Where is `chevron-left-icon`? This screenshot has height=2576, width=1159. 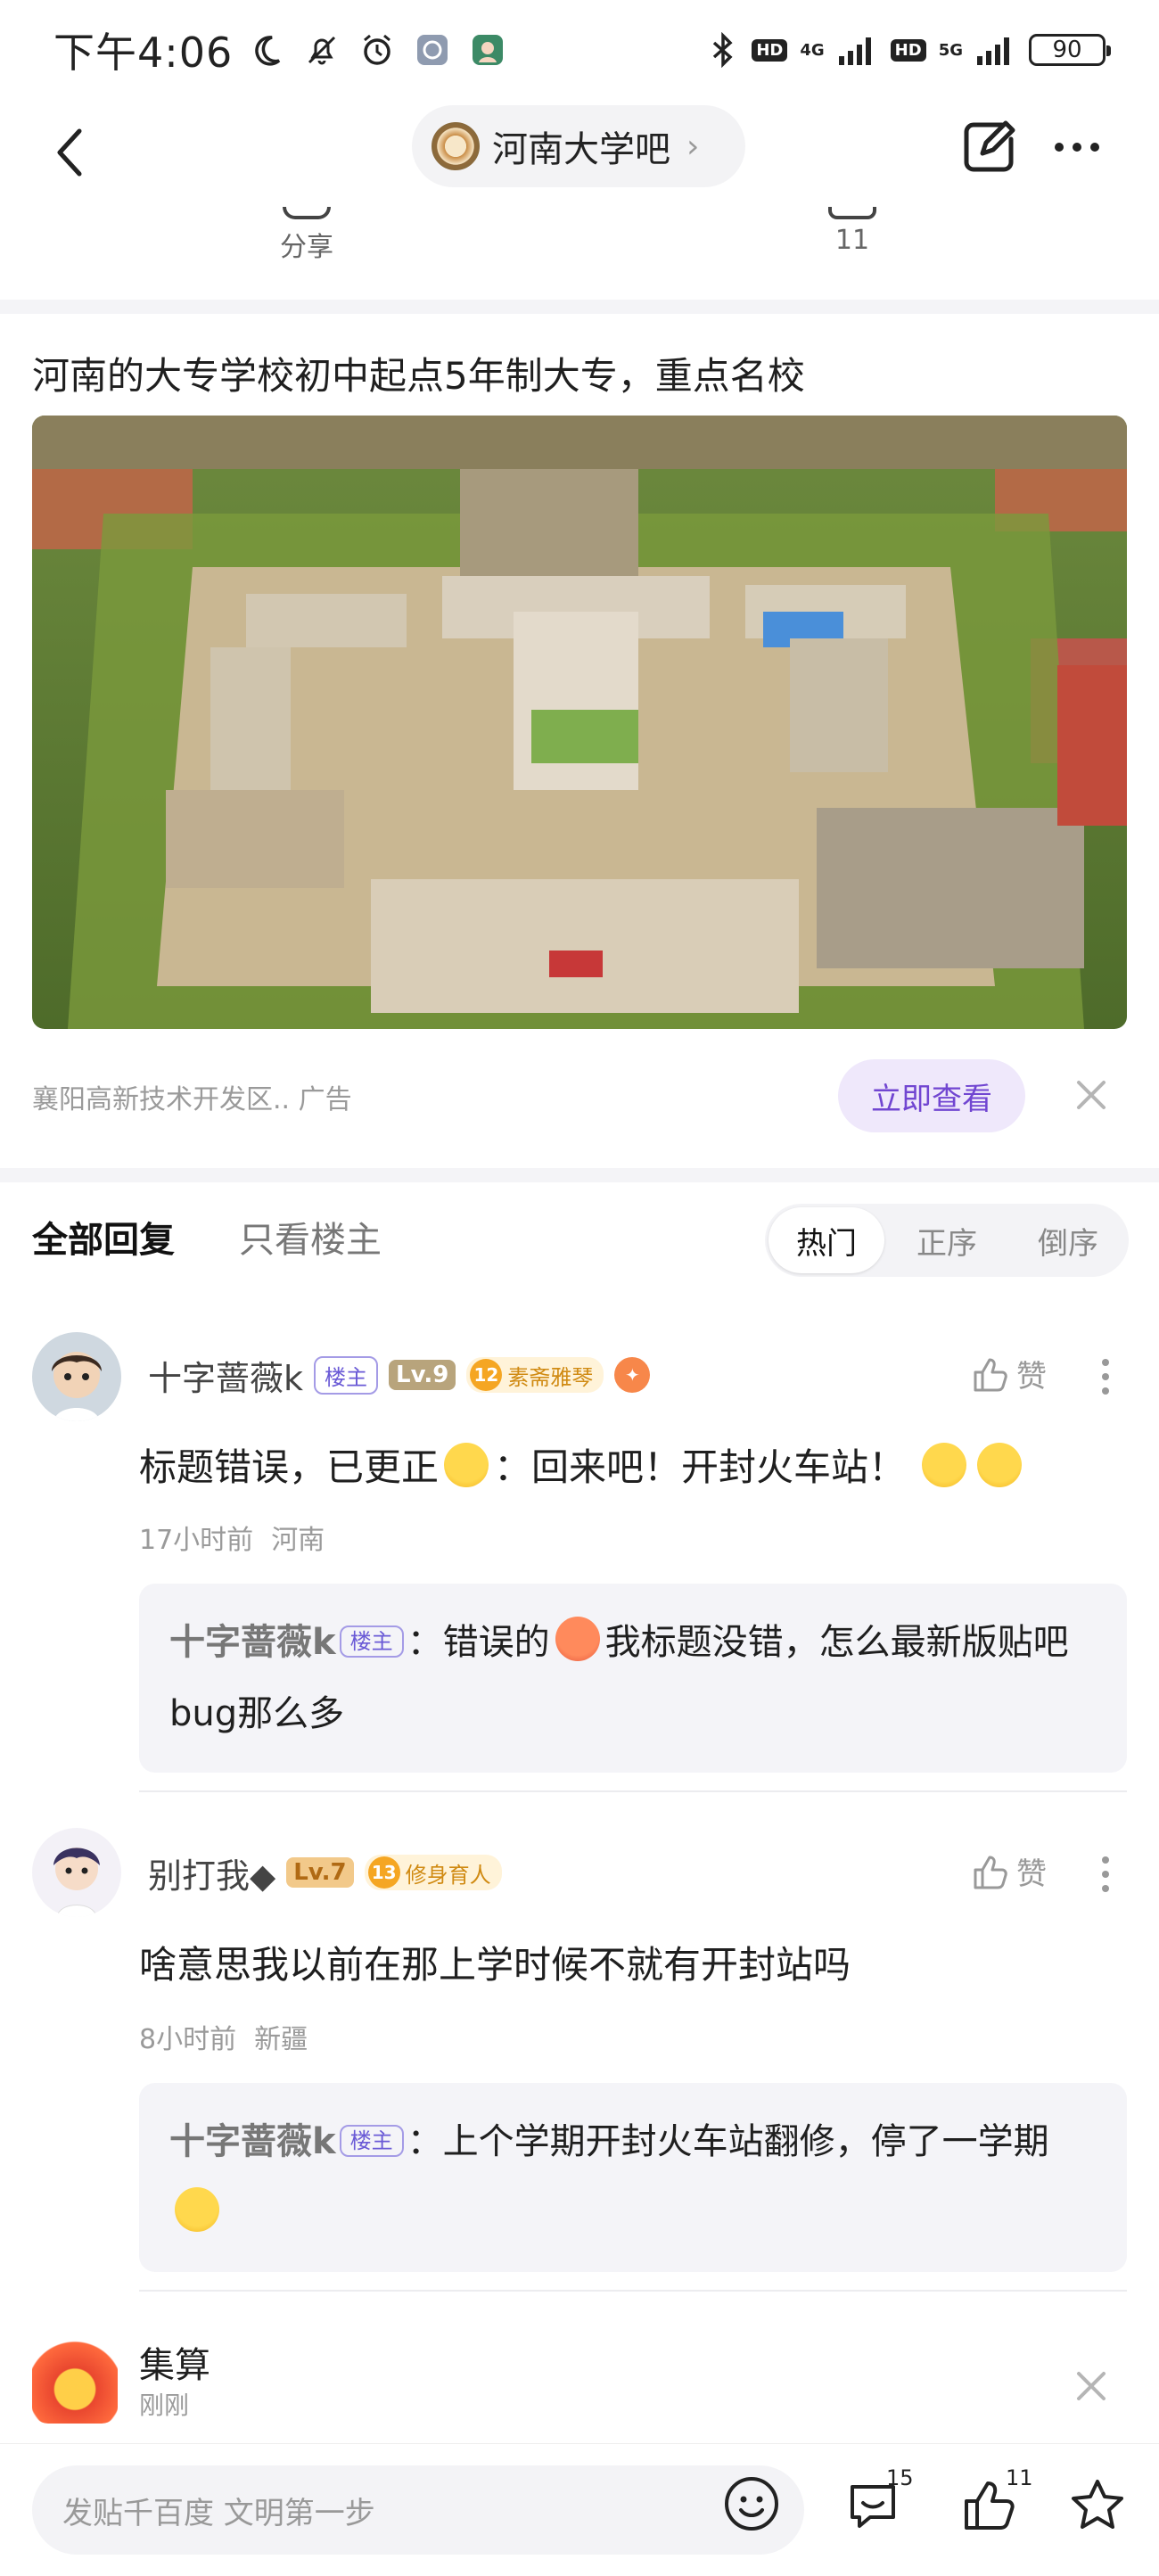 chevron-left-icon is located at coordinates (69, 152).